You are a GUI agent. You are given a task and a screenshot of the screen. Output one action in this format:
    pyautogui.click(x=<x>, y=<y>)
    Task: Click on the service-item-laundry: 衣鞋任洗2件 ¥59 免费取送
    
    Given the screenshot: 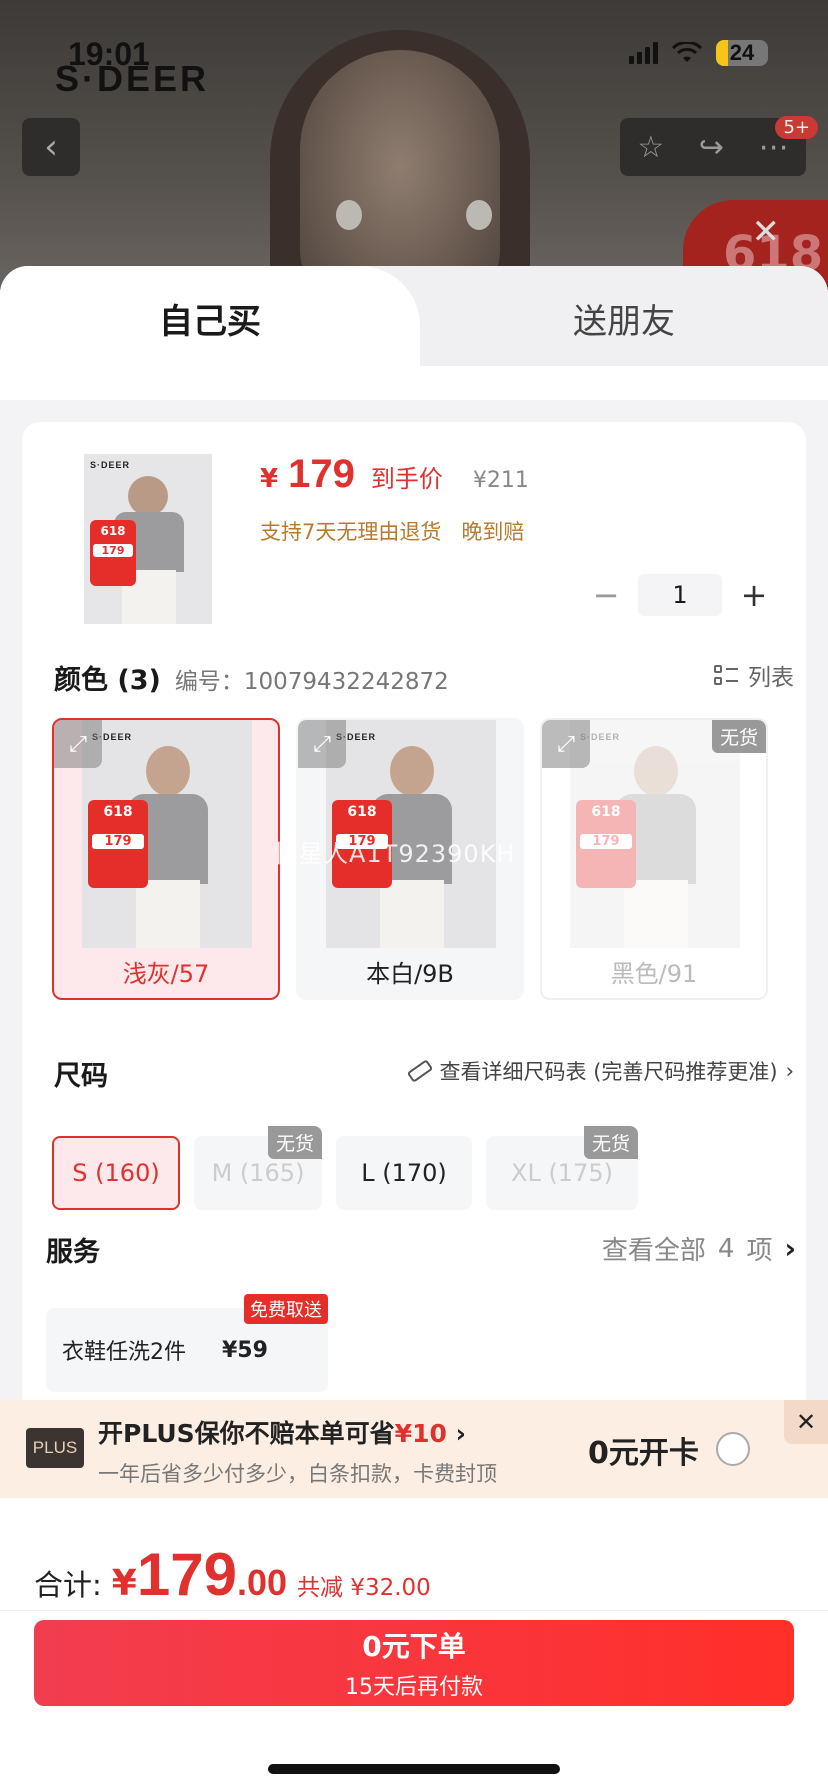 What is the action you would take?
    pyautogui.click(x=187, y=1343)
    